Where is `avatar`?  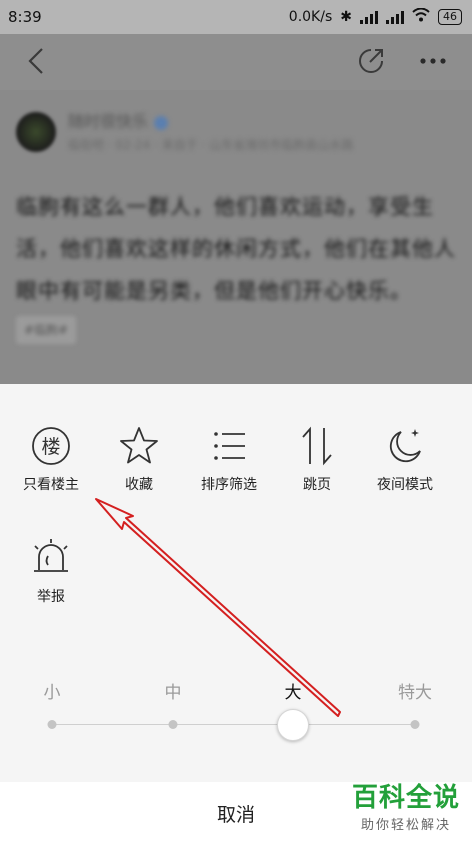
avatar is located at coordinates (36, 132).